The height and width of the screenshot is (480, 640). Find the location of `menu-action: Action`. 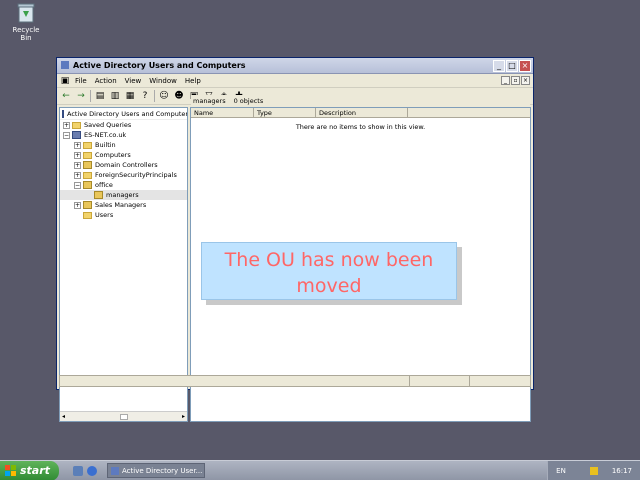

menu-action: Action is located at coordinates (106, 81).